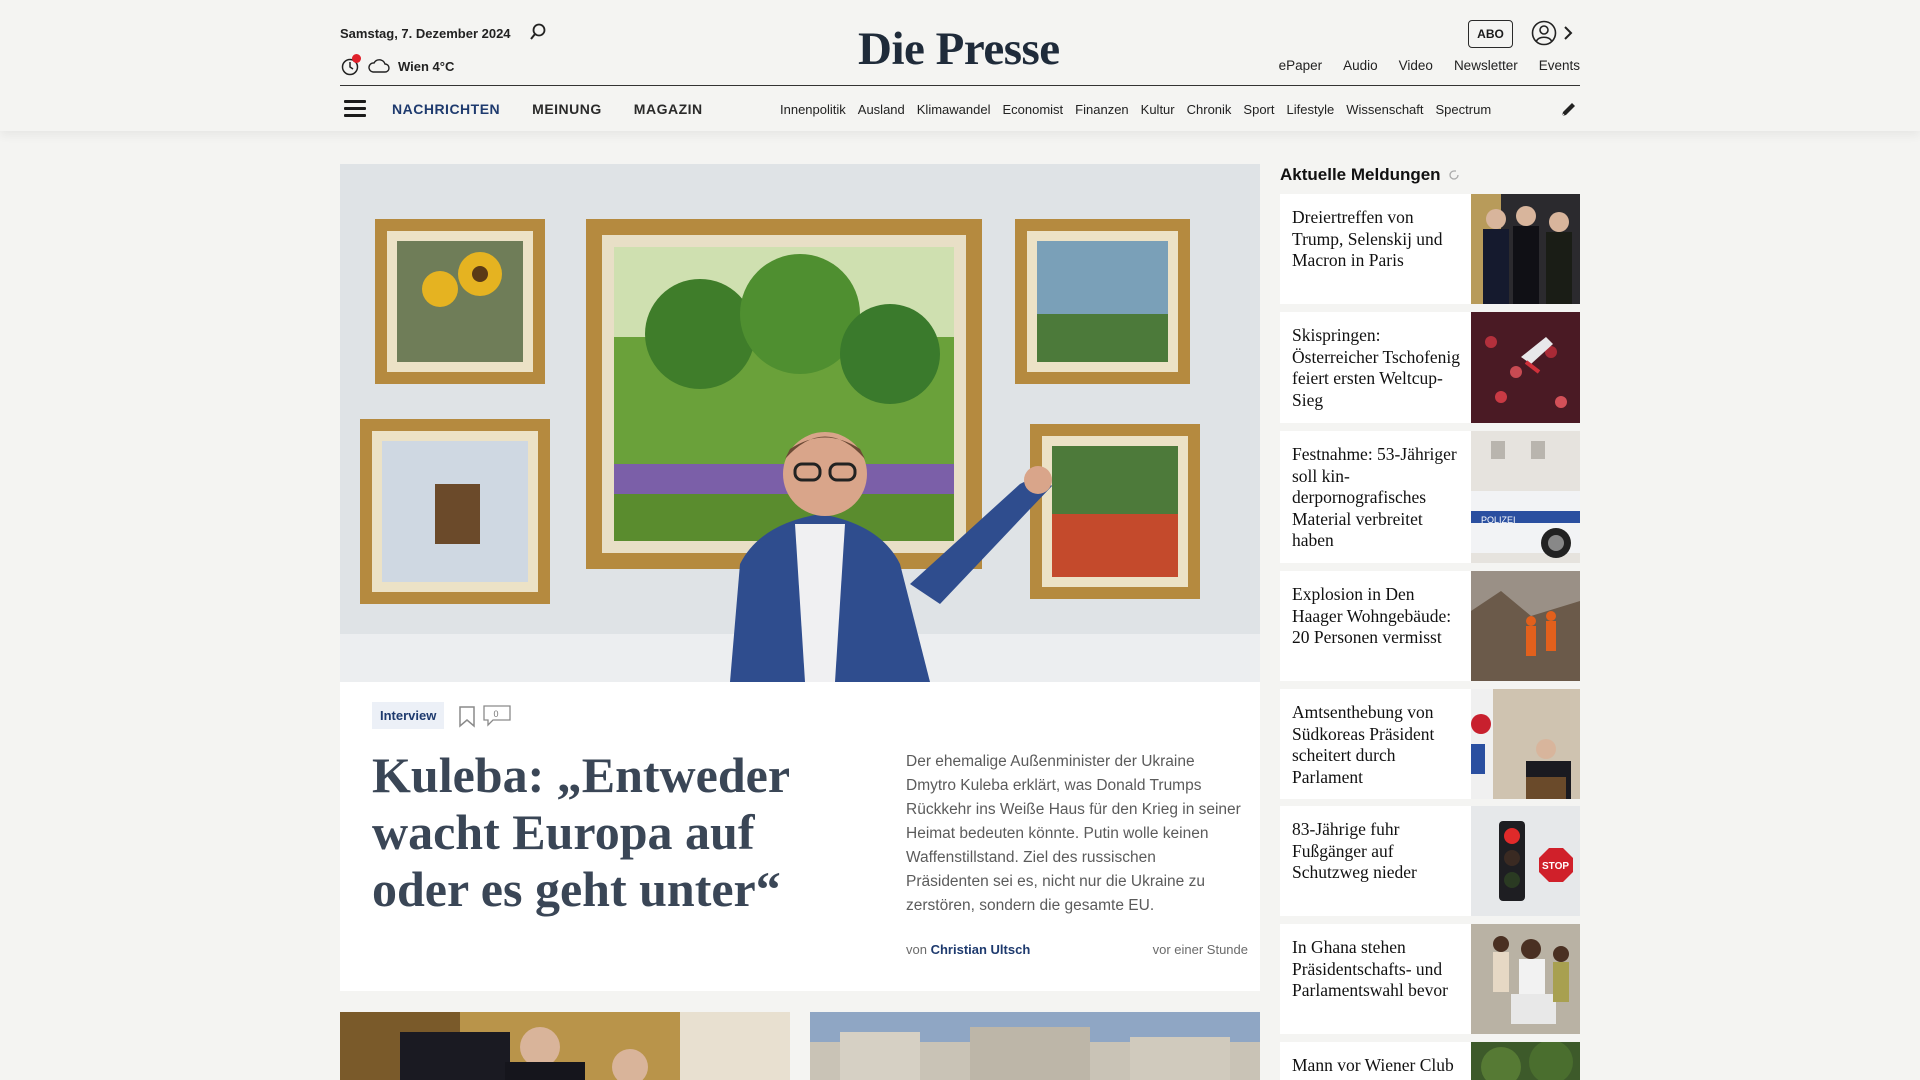 Image resolution: width=1920 pixels, height=1080 pixels. Describe the element at coordinates (881, 109) in the screenshot. I see `section-ausland: Ausland` at that location.